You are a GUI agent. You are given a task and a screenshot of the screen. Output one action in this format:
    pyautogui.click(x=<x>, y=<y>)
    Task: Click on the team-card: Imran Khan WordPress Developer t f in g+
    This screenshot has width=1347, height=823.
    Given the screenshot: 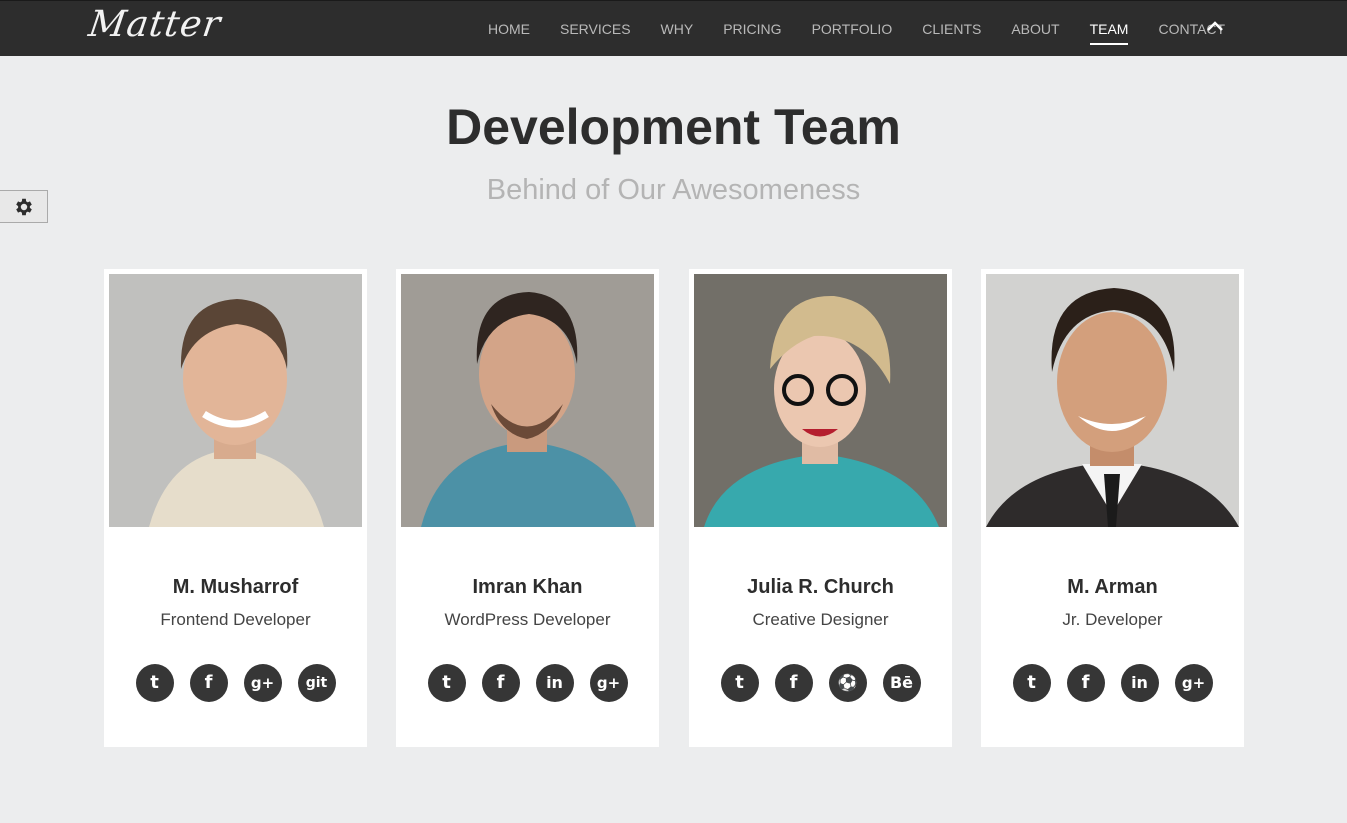 What is the action you would take?
    pyautogui.click(x=527, y=508)
    